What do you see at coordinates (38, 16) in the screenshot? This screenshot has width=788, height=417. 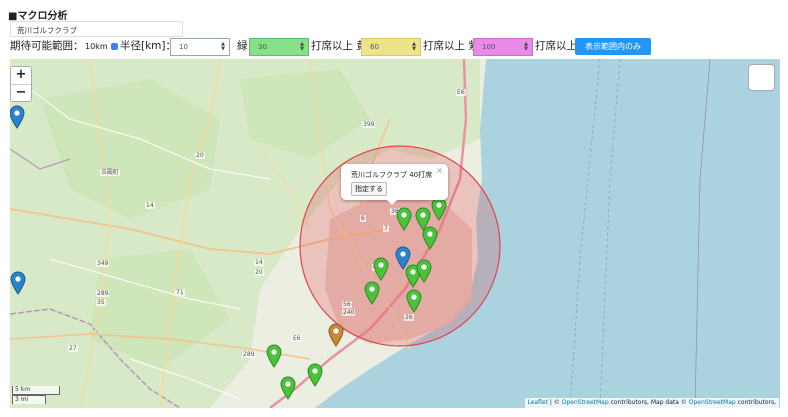 I see `page-title: ■マクロ分析` at bounding box center [38, 16].